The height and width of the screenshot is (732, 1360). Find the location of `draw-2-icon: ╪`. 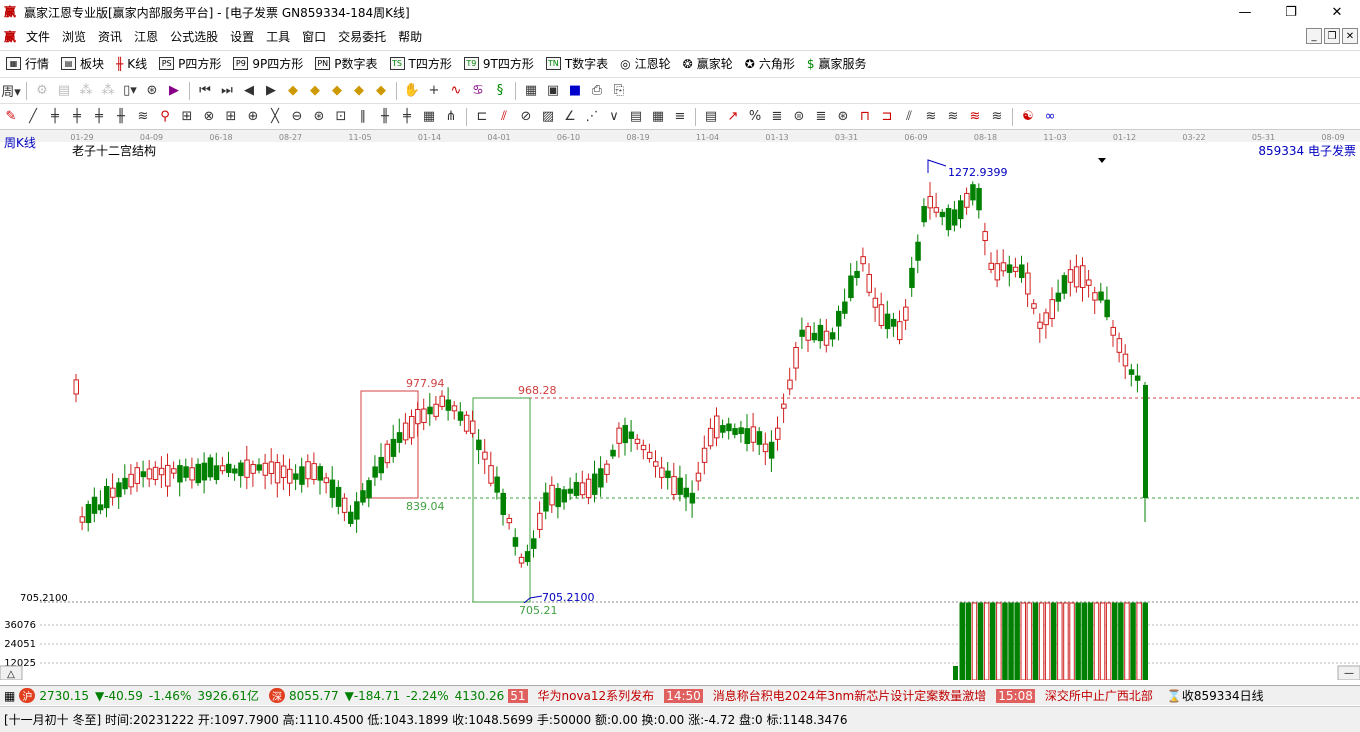

draw-2-icon: ╪ is located at coordinates (55, 117).